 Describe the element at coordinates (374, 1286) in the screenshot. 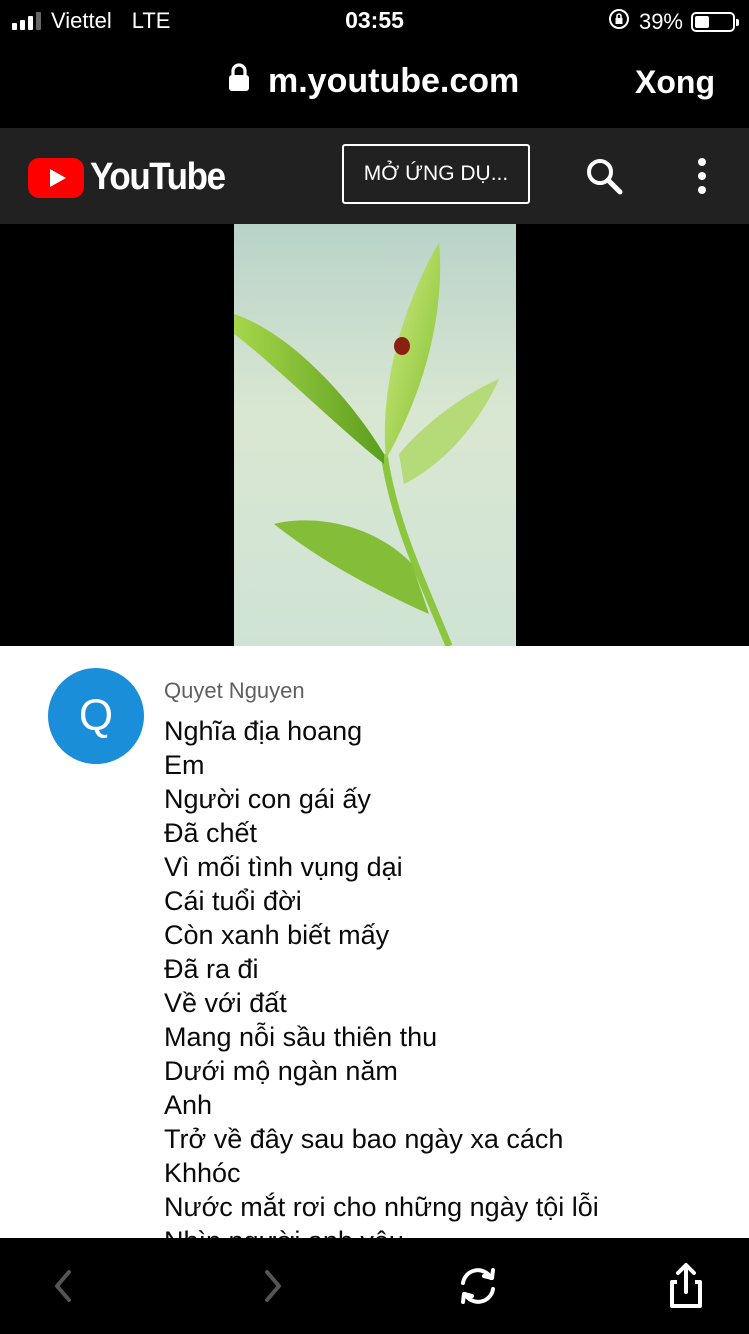

I see `browser-toolbar` at that location.